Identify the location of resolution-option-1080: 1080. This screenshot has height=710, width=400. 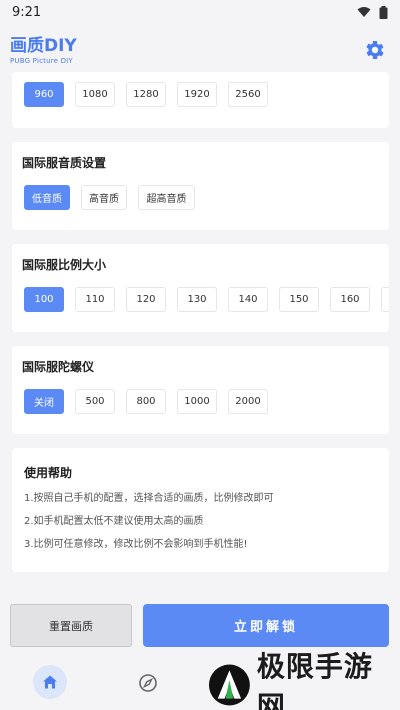
(95, 94).